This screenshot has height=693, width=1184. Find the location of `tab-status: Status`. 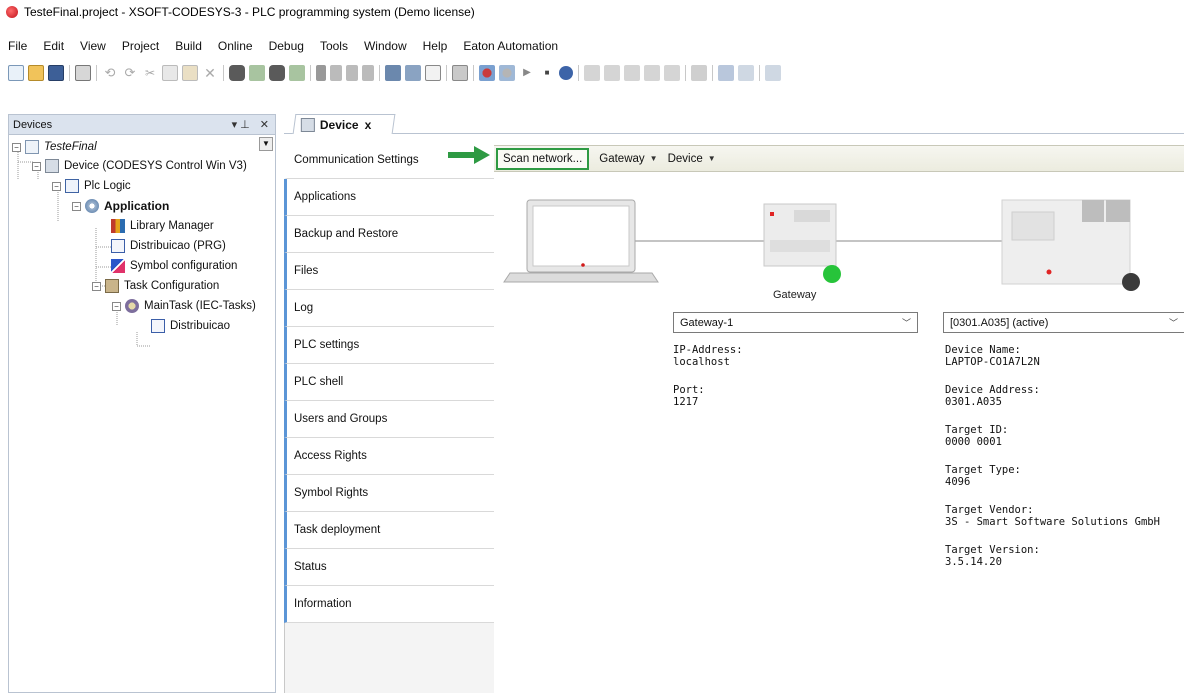

tab-status: Status is located at coordinates (389, 567).